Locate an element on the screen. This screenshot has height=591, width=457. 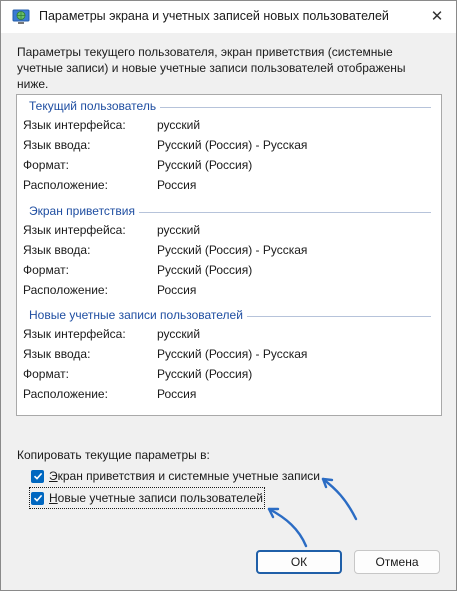
close-icon: ✕ is located at coordinates (437, 16).